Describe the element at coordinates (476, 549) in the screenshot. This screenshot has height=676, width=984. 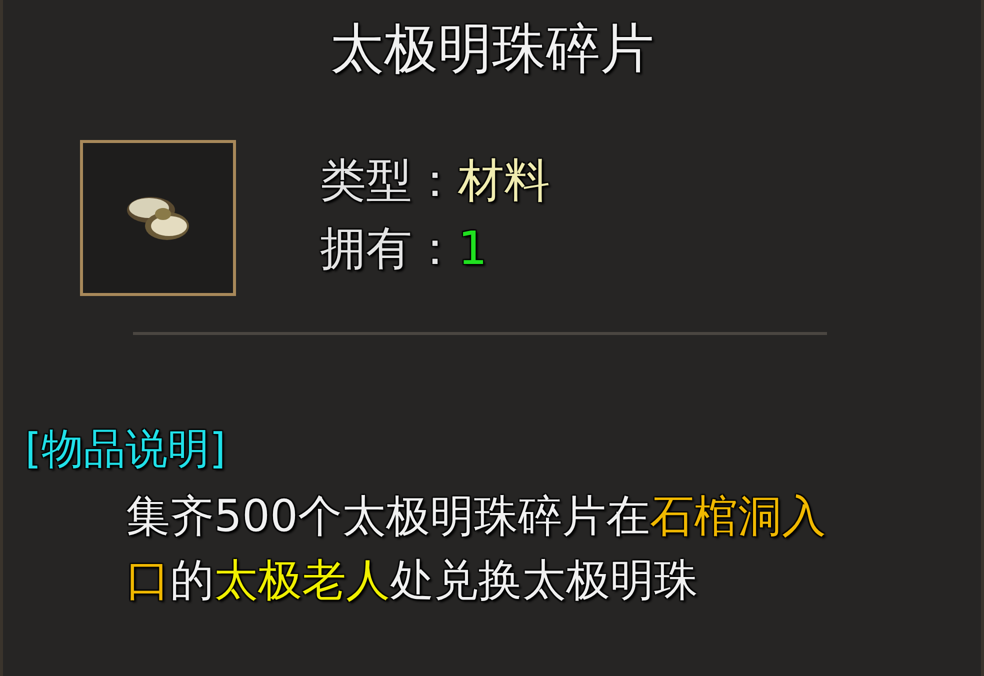
I see `item-description: 集齐500个太极明珠碎片在石棺洞入口 的太极老人处兑换太极明珠` at that location.